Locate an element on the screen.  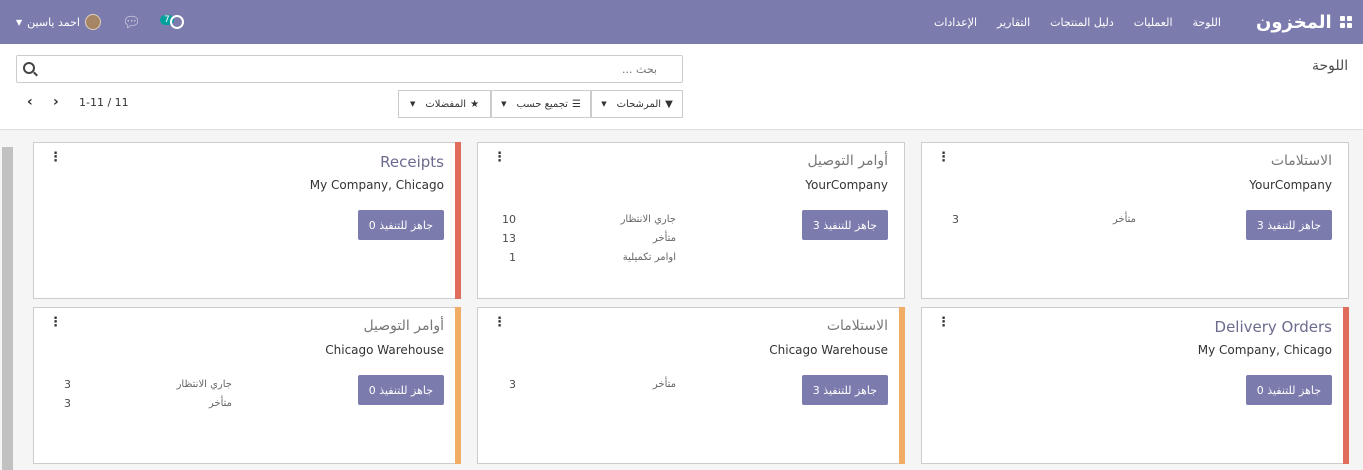
favorites-label: المفضلات is located at coordinates (446, 104).